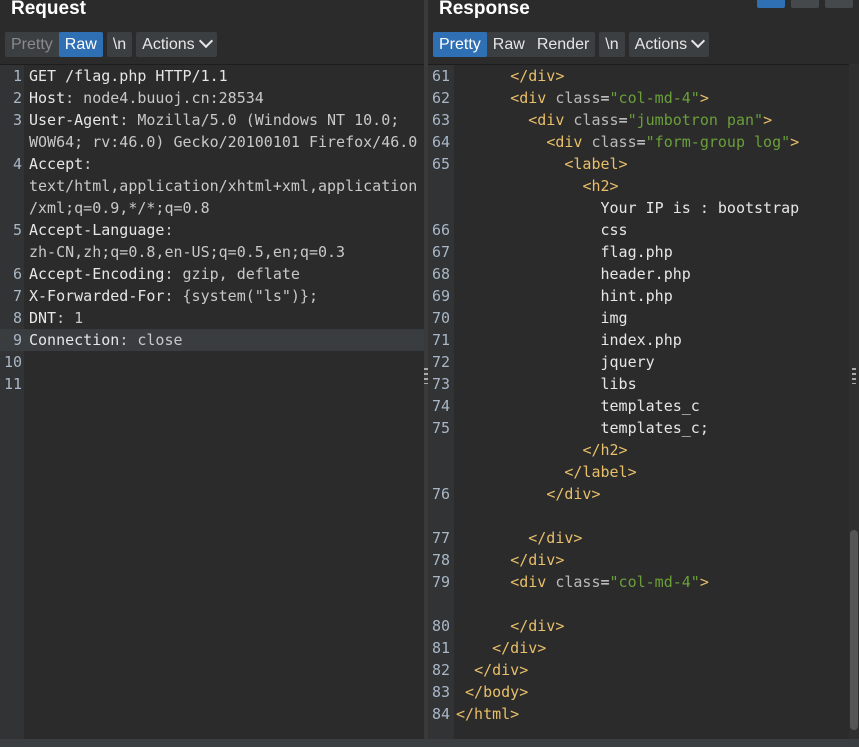 The width and height of the screenshot is (859, 747). I want to click on request-line: 8 DNT: 1, so click(212, 318).